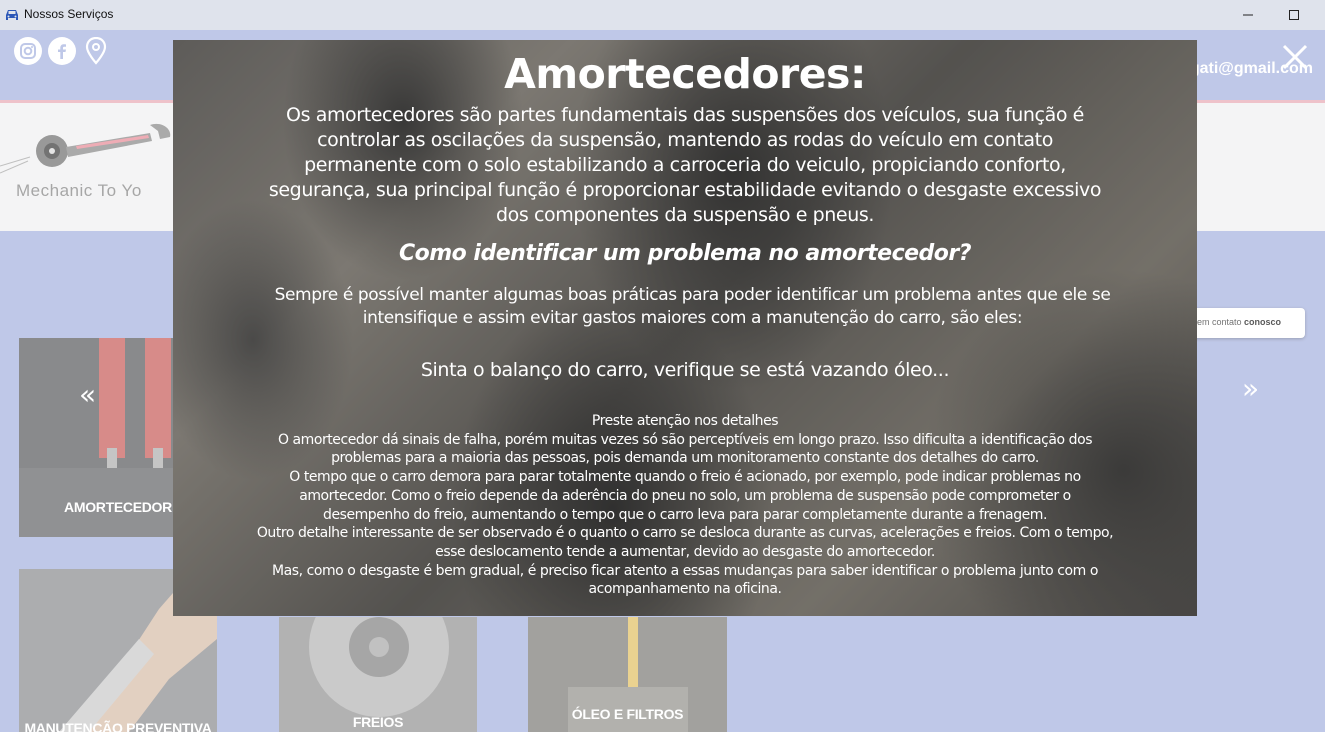 The image size is (1325, 732). Describe the element at coordinates (69, 14) in the screenshot. I see `window-title: Nossos Serviços` at that location.